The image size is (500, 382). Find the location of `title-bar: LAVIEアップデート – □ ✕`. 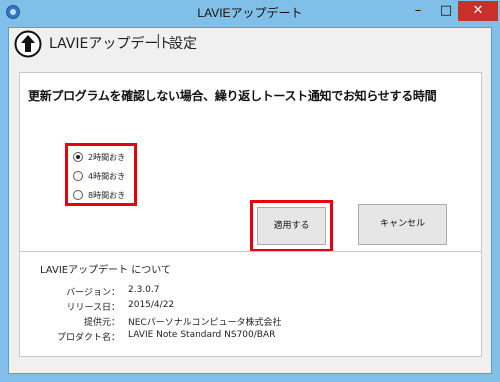

title-bar: LAVIEアップデート – □ ✕ is located at coordinates (250, 13).